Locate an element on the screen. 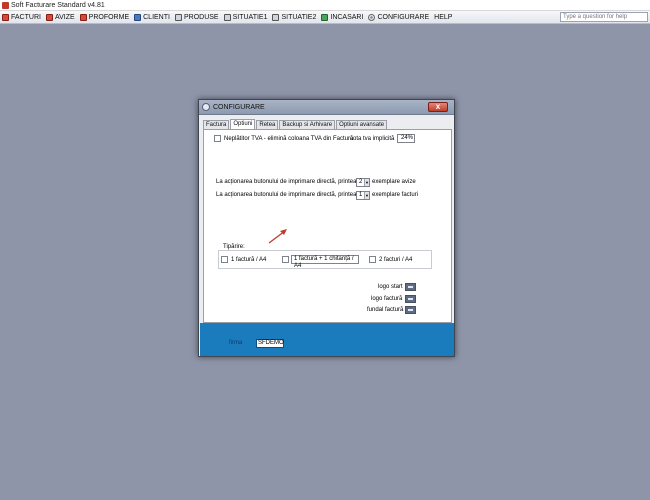 The image size is (650, 500). option-factura-chitanta-checkbox is located at coordinates (285, 259).